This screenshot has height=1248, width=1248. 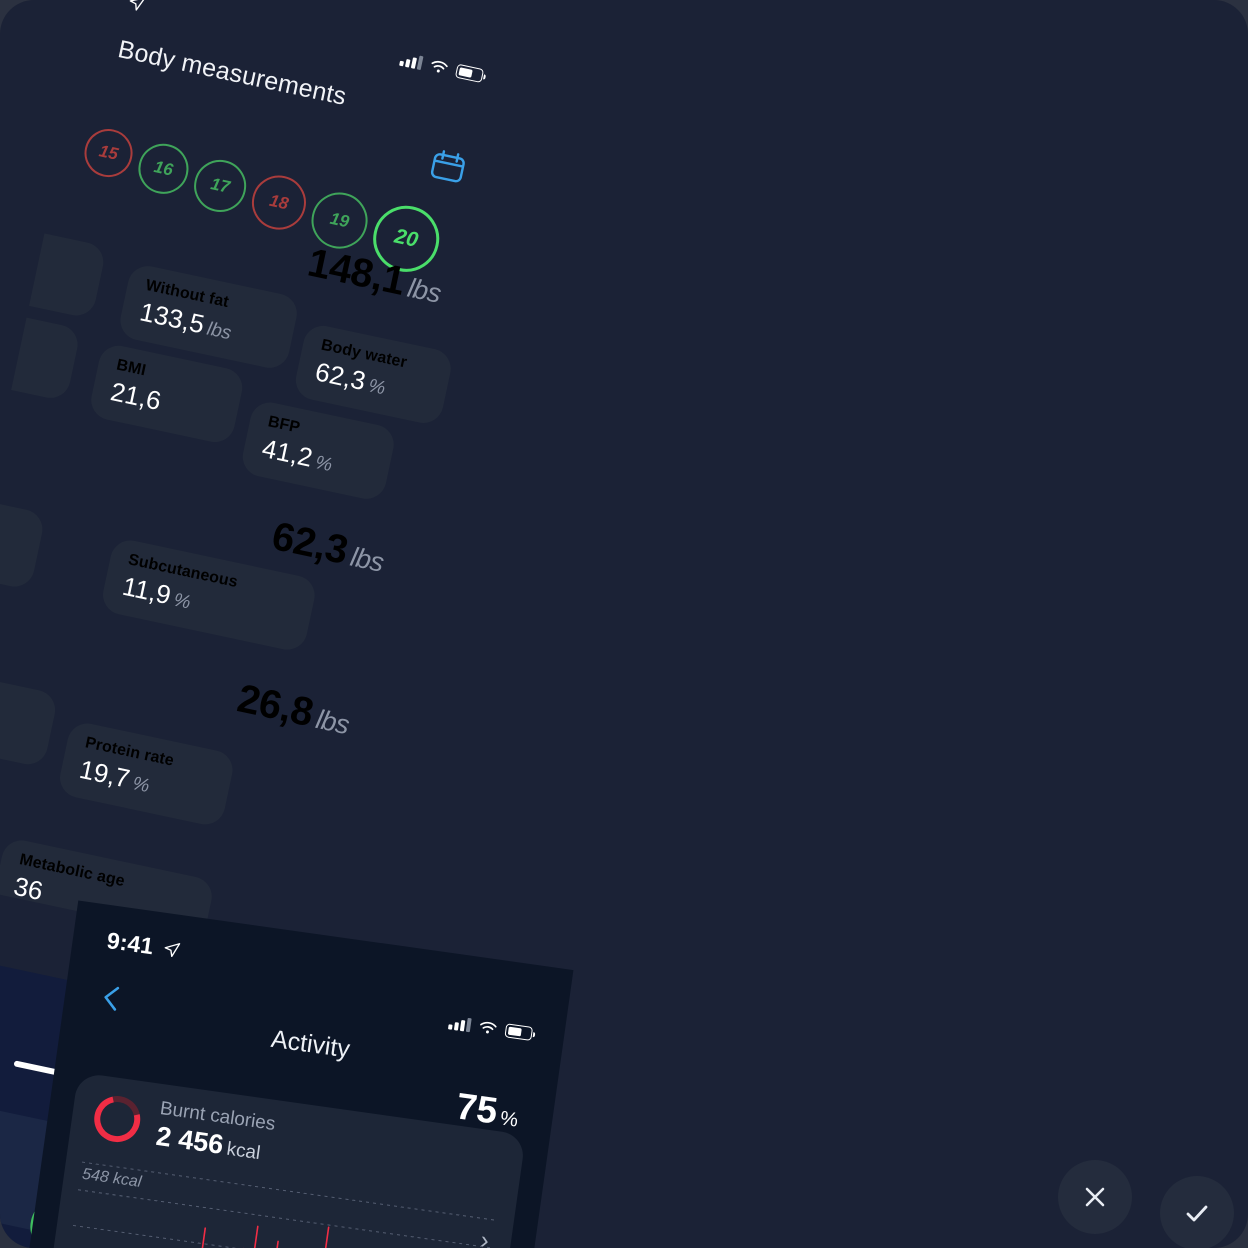 I want to click on fat-total: 62,3lbs, so click(x=328, y=548).